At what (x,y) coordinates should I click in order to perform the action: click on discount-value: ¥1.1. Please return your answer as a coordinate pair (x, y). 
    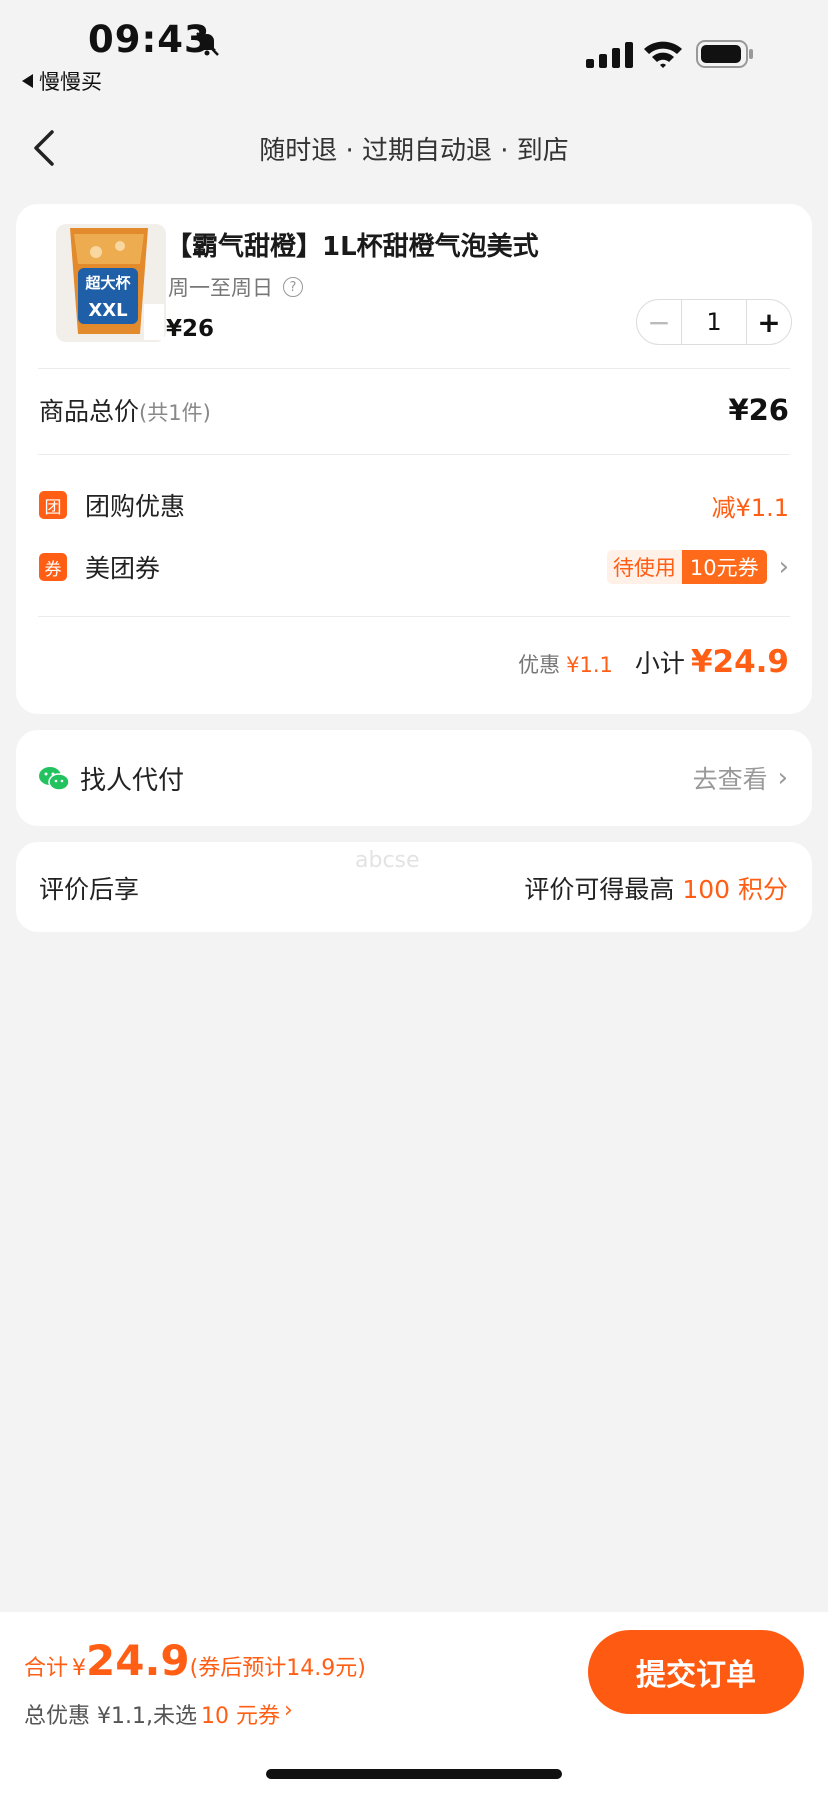
    Looking at the image, I should click on (589, 665).